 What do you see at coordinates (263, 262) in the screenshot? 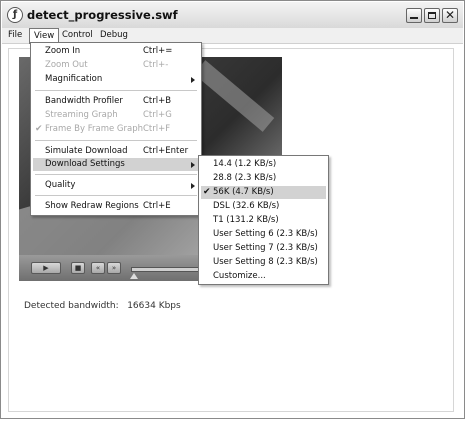
I see `download-option-user-setting-8: User Setting 8 (2.3 KB/s)` at bounding box center [263, 262].